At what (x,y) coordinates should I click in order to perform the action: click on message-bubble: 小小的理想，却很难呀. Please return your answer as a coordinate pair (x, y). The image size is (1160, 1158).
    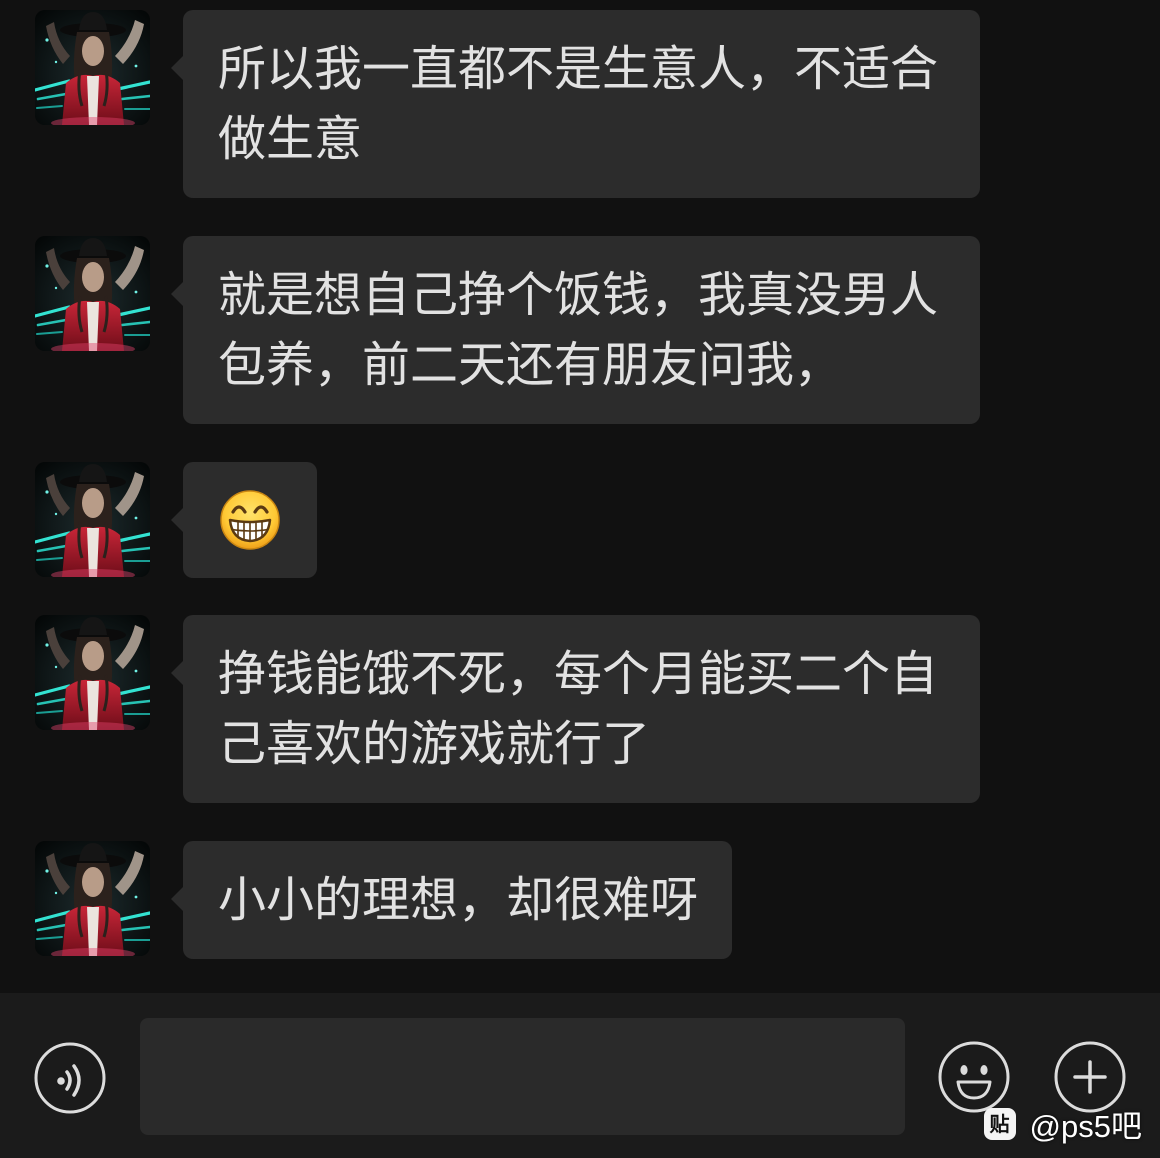
    Looking at the image, I should click on (451, 900).